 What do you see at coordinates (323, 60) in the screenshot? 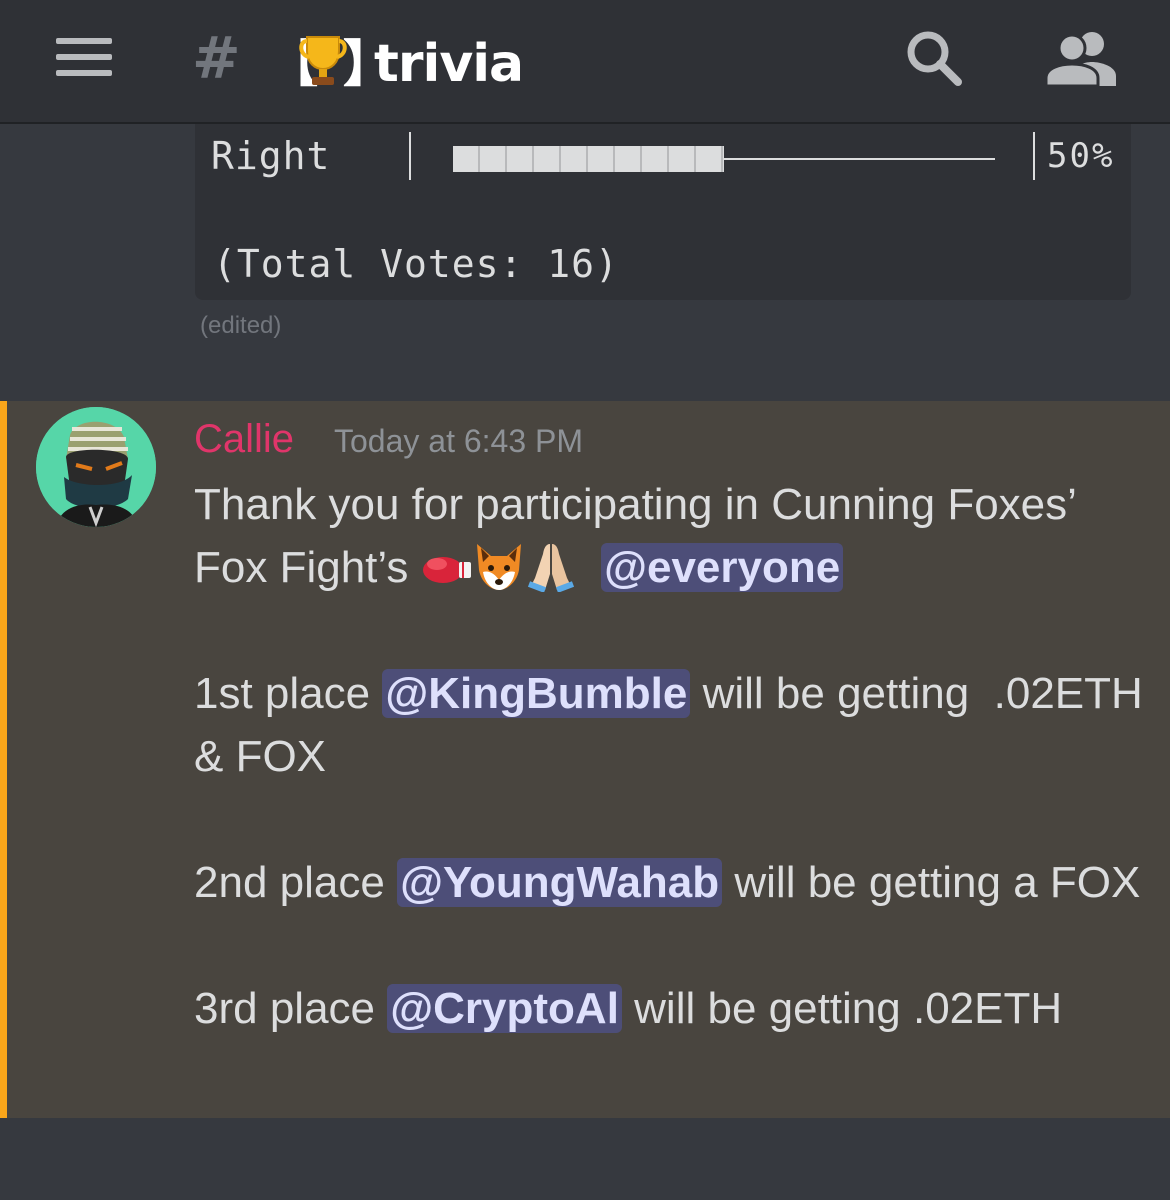
I see `trophy-icon` at bounding box center [323, 60].